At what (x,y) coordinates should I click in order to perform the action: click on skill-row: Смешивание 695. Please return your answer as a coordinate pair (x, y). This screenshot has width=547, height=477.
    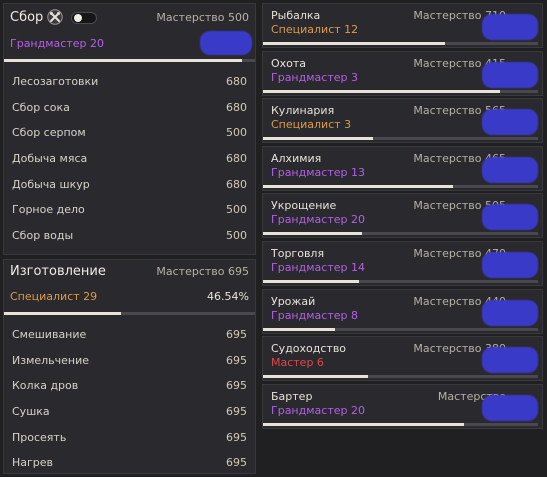
    Looking at the image, I should click on (129, 335).